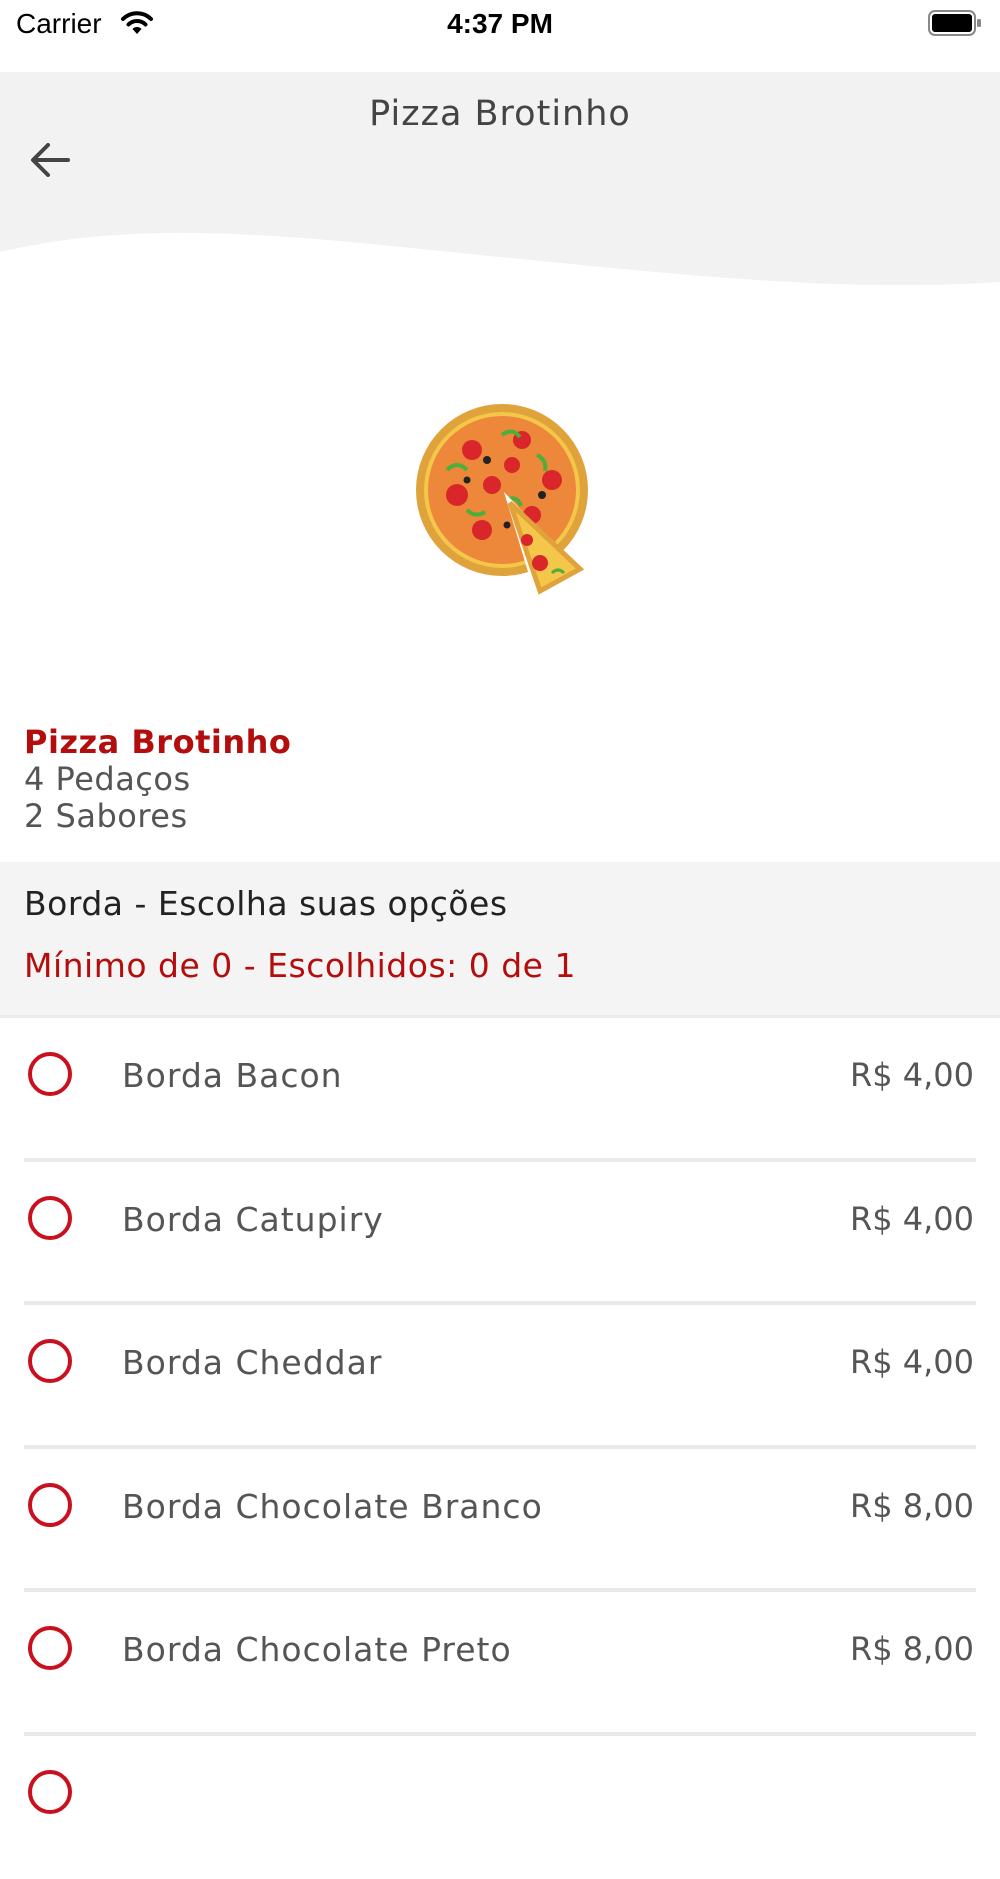  What do you see at coordinates (500, 24) in the screenshot?
I see `clock: 4:37 PM` at bounding box center [500, 24].